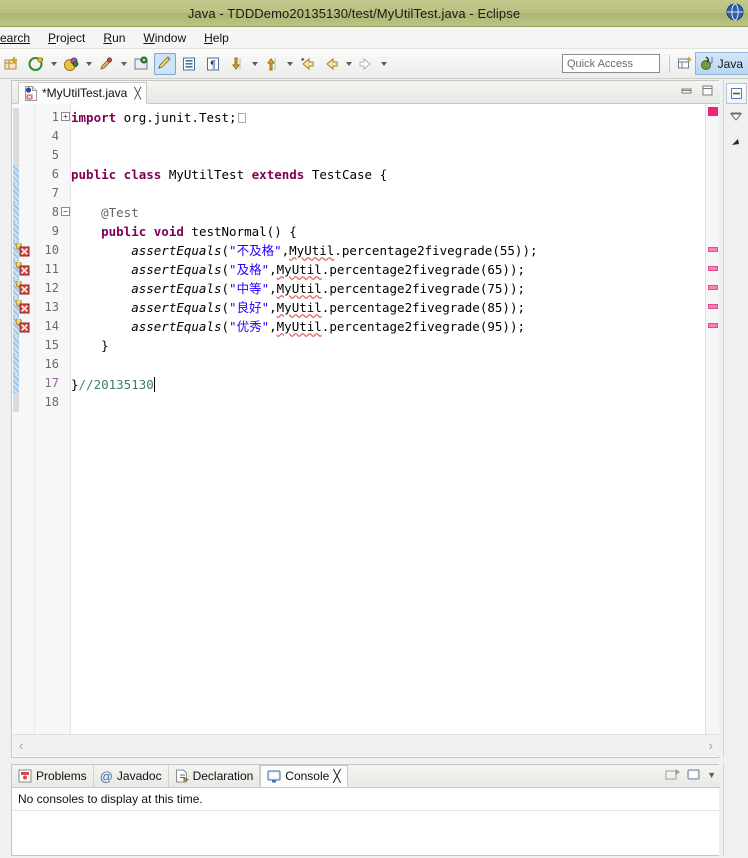 The image size is (748, 858). I want to click on scroll-right-icon: ›, so click(711, 745).